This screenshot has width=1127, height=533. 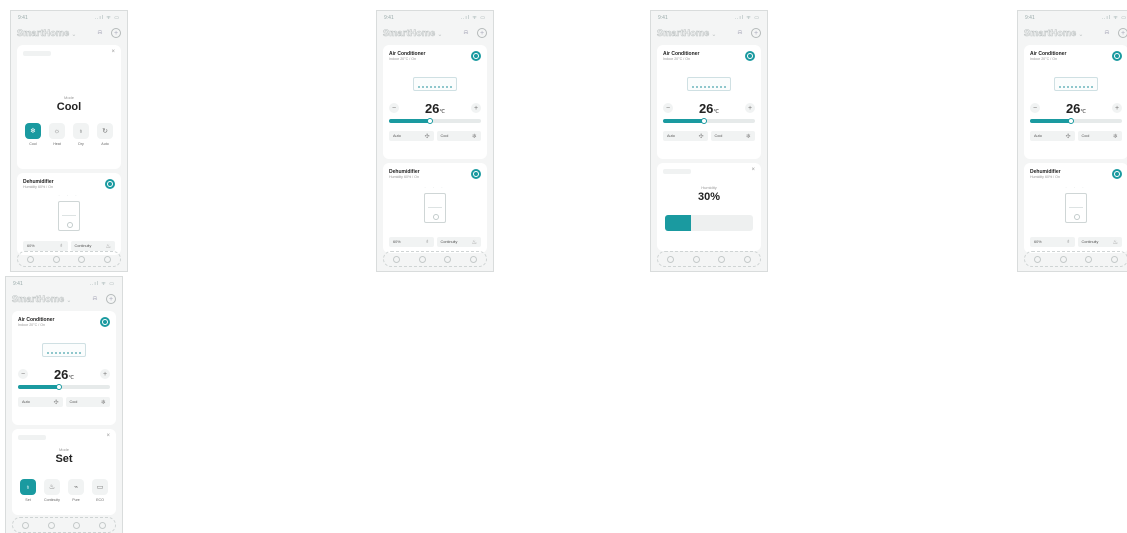 I want to click on status-time: 9:41, so click(x=1030, y=18).